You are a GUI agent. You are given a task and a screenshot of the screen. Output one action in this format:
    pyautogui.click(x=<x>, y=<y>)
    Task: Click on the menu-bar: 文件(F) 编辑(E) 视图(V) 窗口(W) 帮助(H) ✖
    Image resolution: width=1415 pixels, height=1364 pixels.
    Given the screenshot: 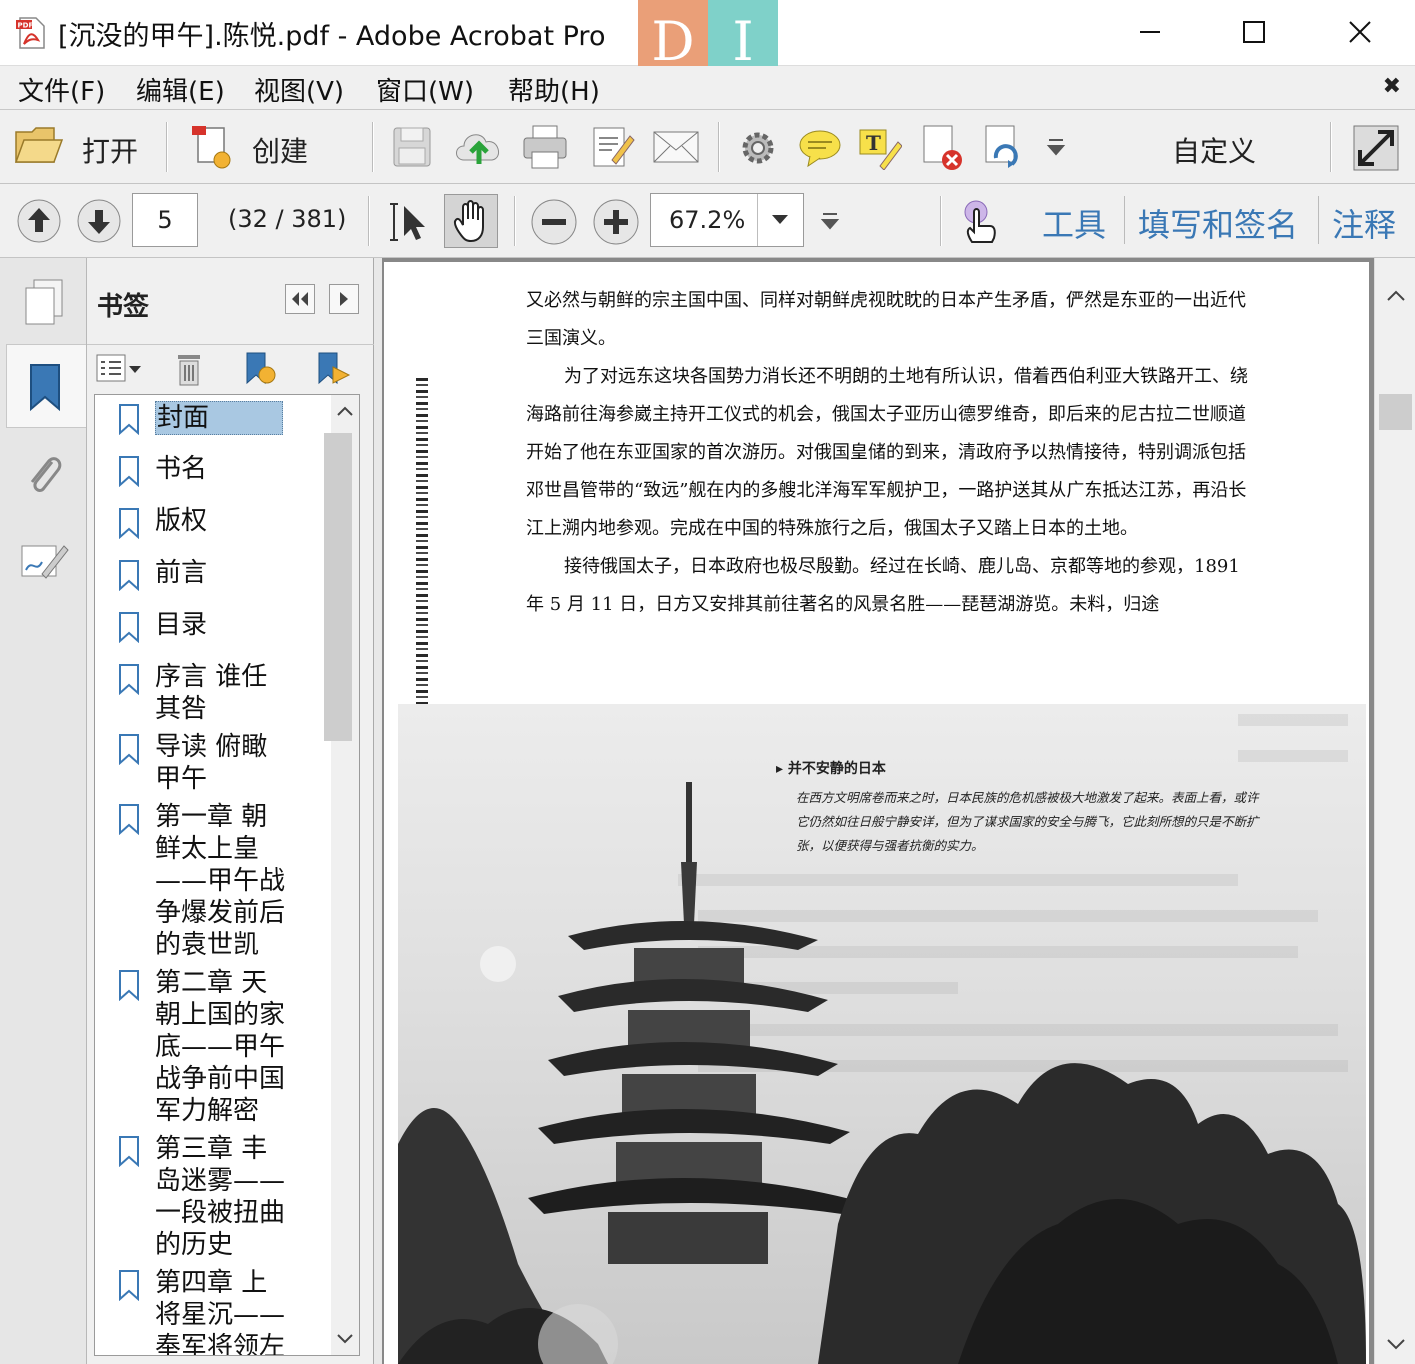 What is the action you would take?
    pyautogui.click(x=707, y=88)
    